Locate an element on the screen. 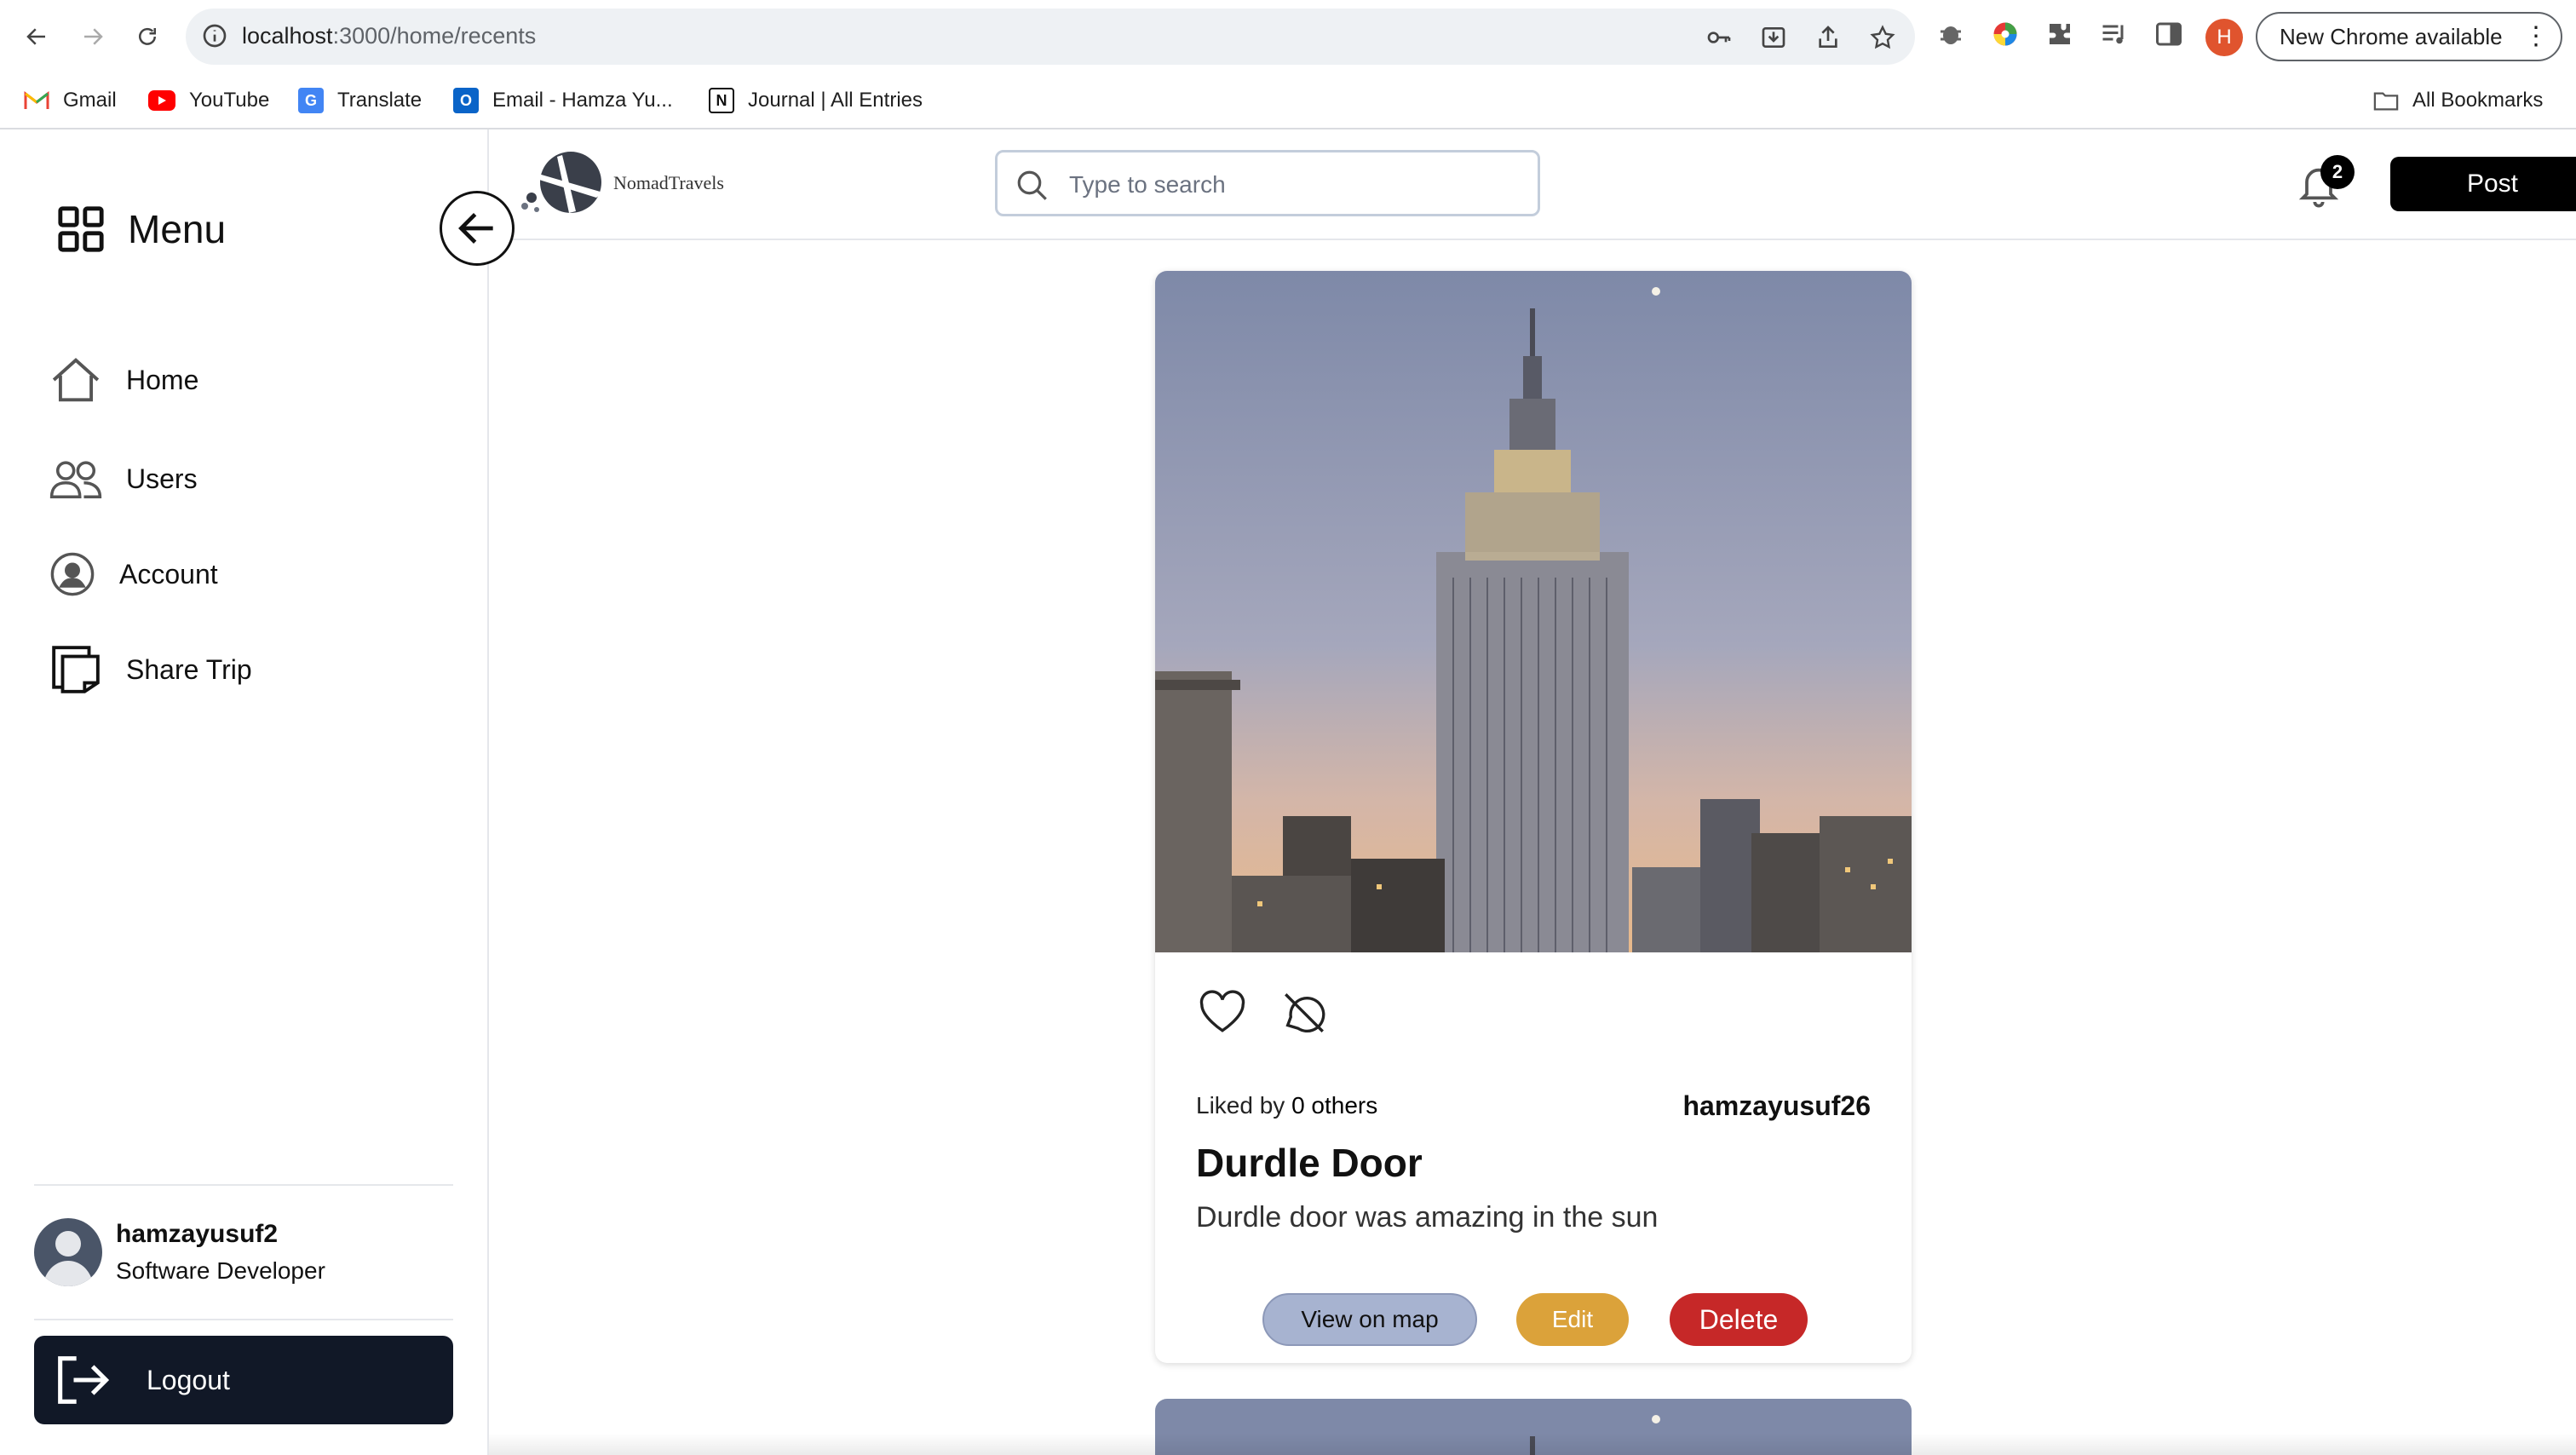 Image resolution: width=2576 pixels, height=1455 pixels. sidebar-item-share-trip: Share Trip is located at coordinates (151, 669).